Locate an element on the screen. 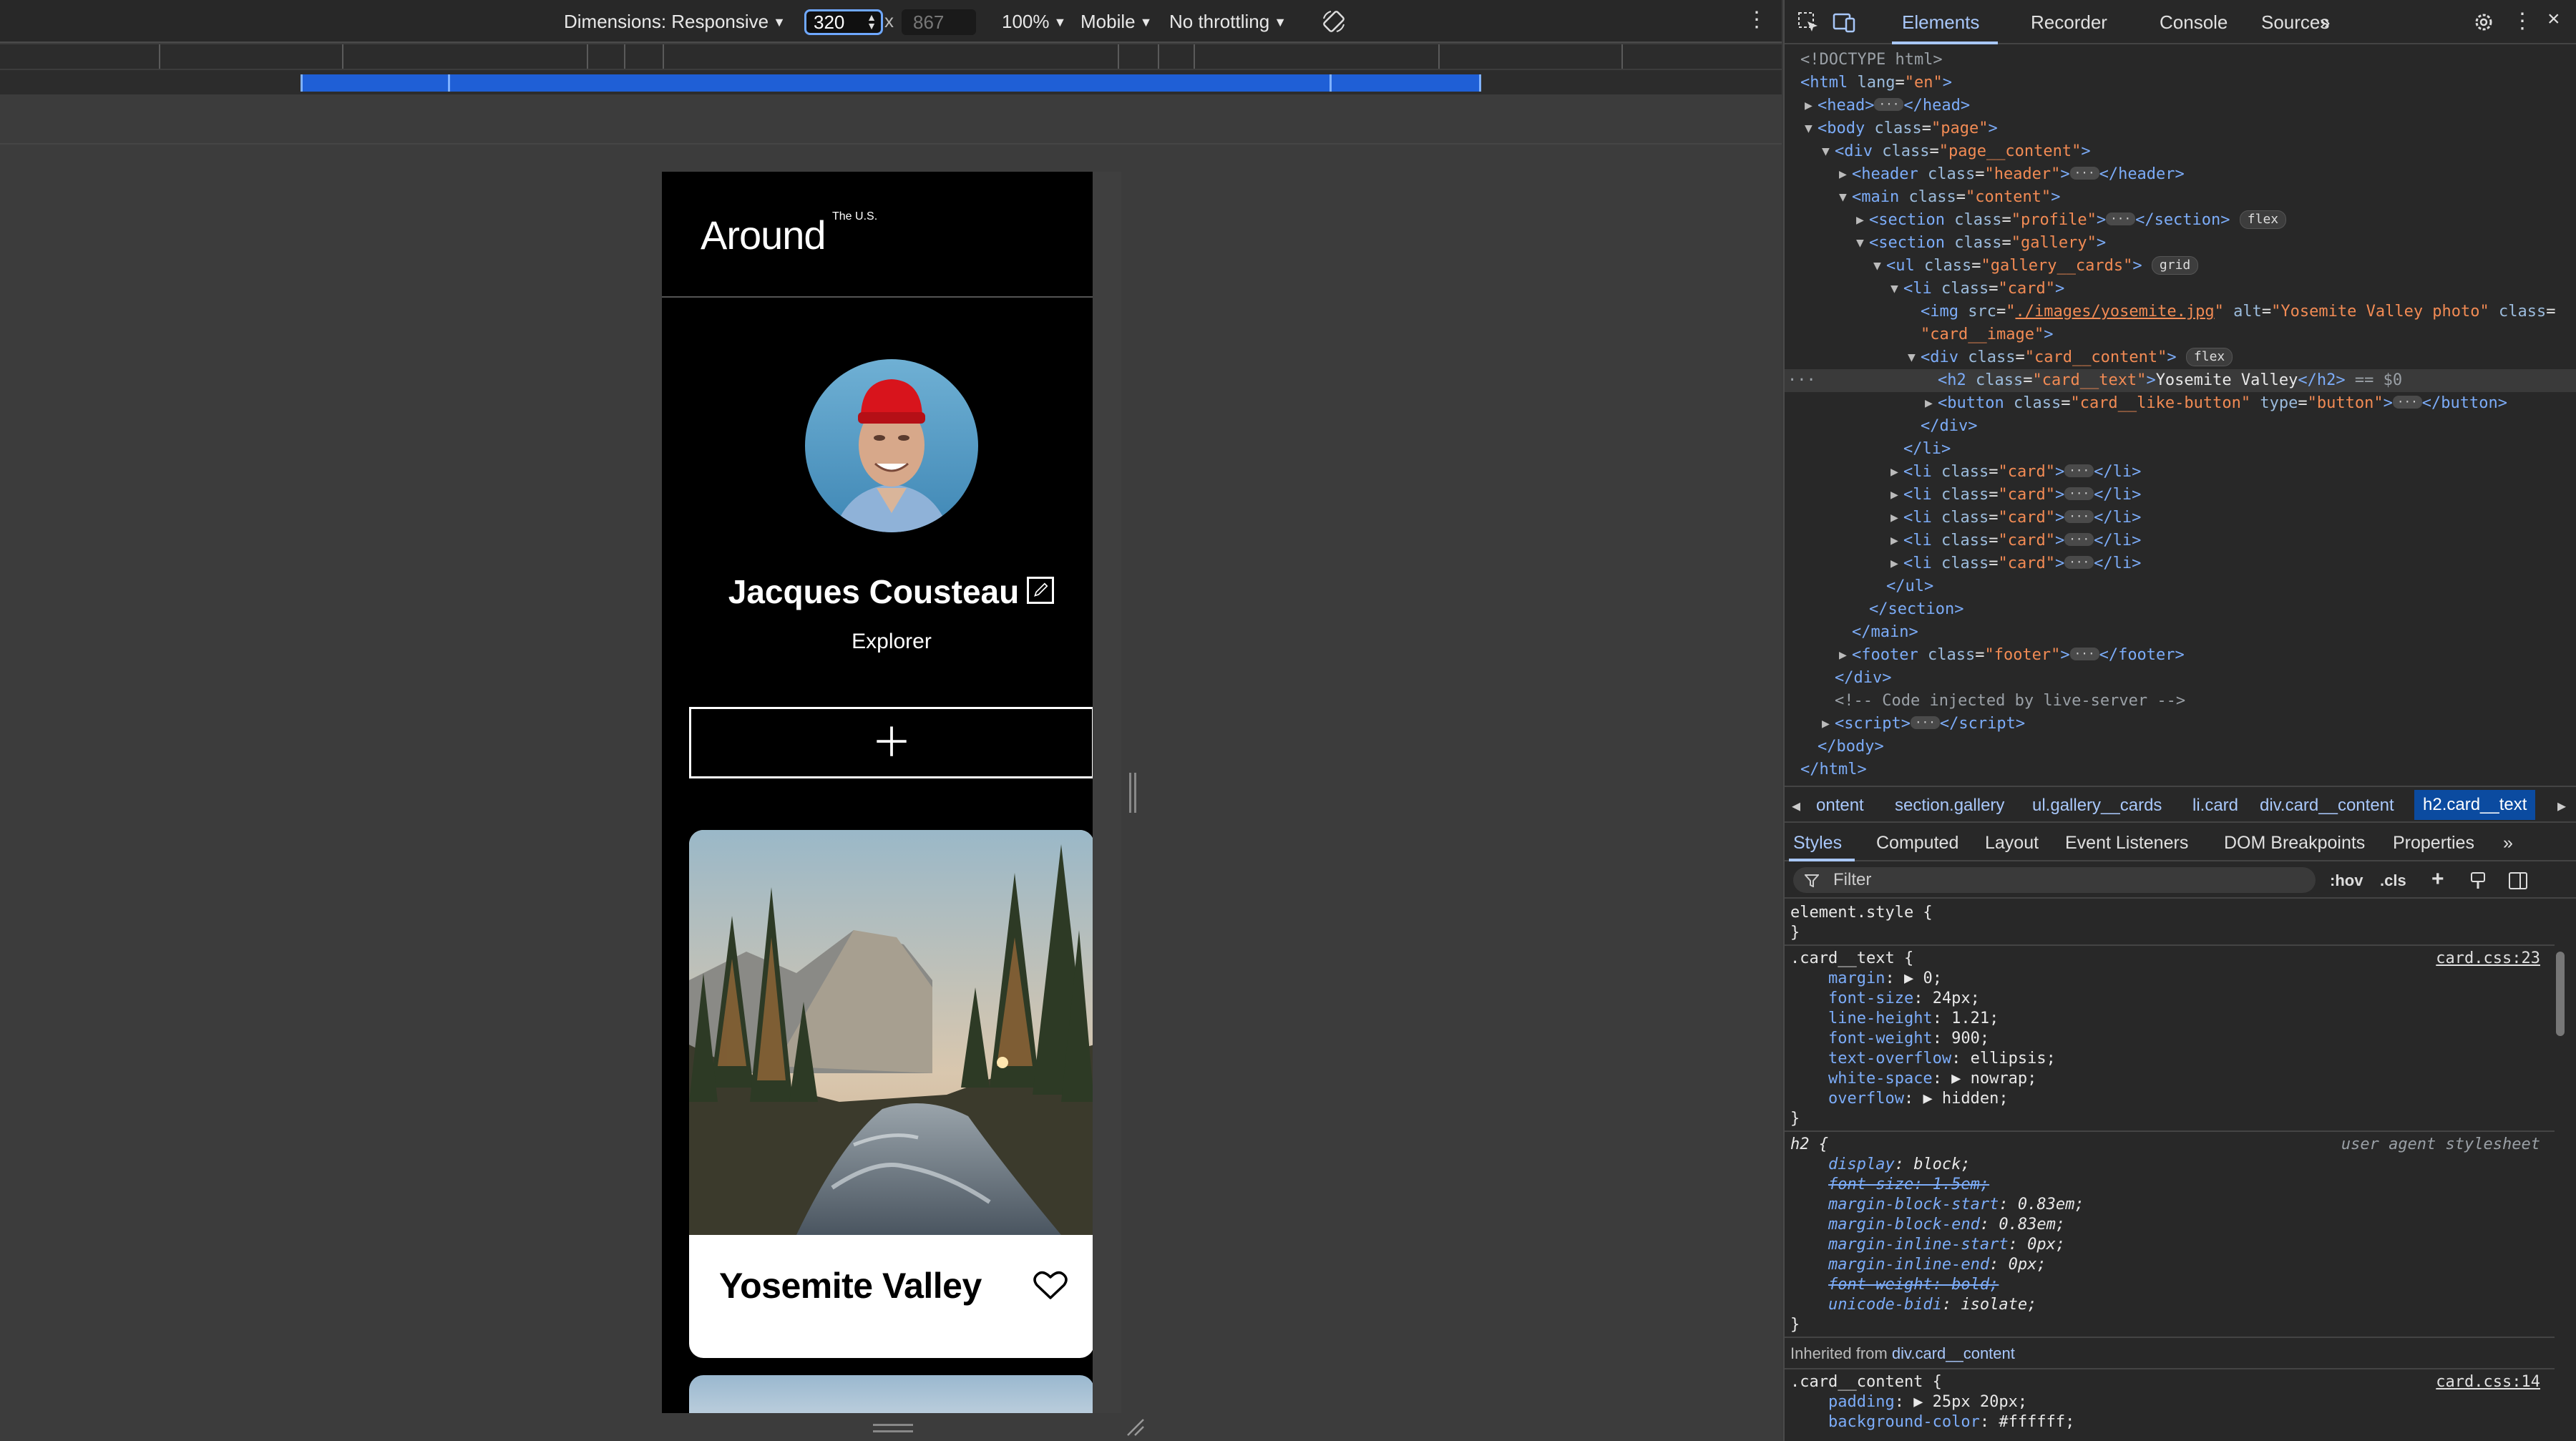 The image size is (2576, 1441). edit-profile-button is located at coordinates (1040, 590).